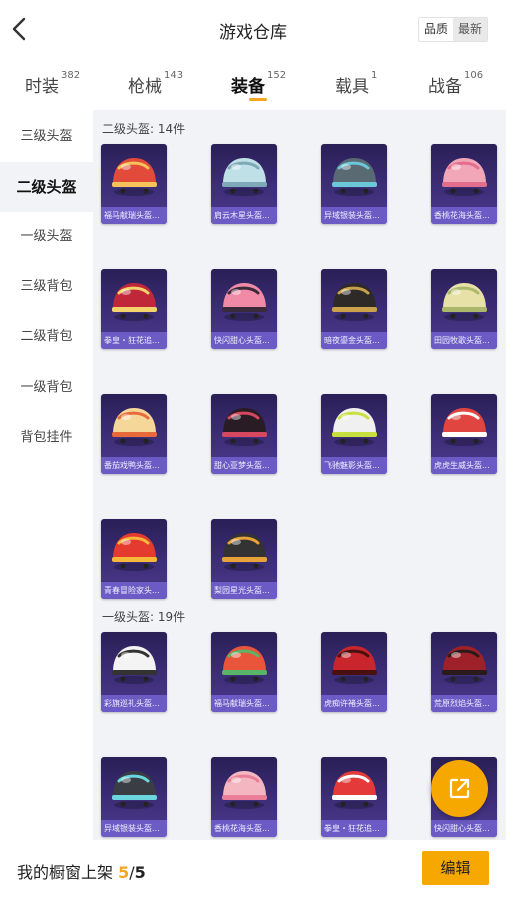 This screenshot has height=897, width=506. I want to click on share-fab-button, so click(459, 788).